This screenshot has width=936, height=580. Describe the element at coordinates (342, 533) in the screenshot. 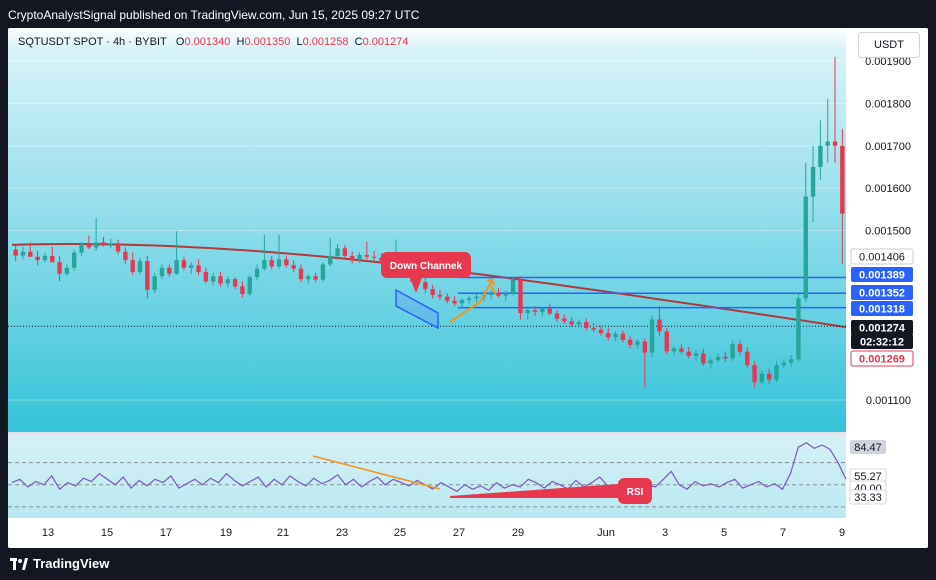

I see `time-tick-label: 23` at that location.